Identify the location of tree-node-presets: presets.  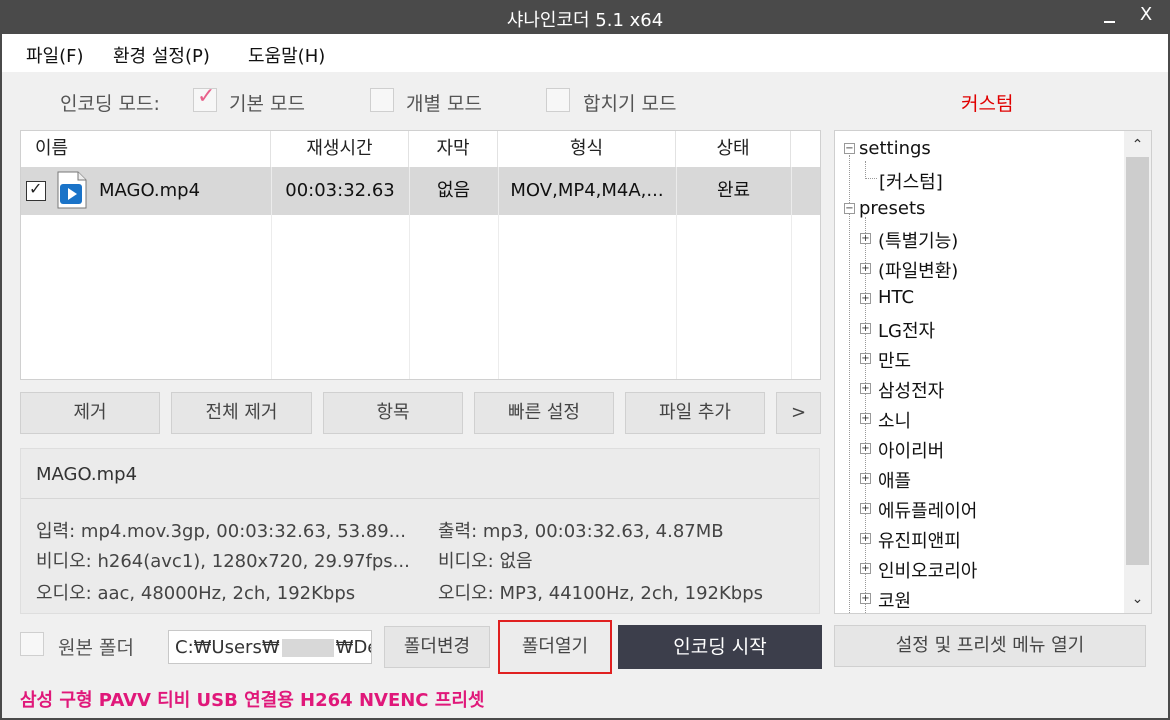
(892, 208).